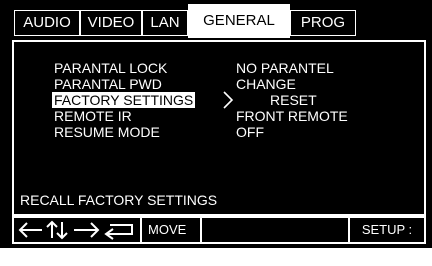 The height and width of the screenshot is (266, 432). What do you see at coordinates (107, 132) in the screenshot?
I see `setting-label-resume-mode: RESUME MODE` at bounding box center [107, 132].